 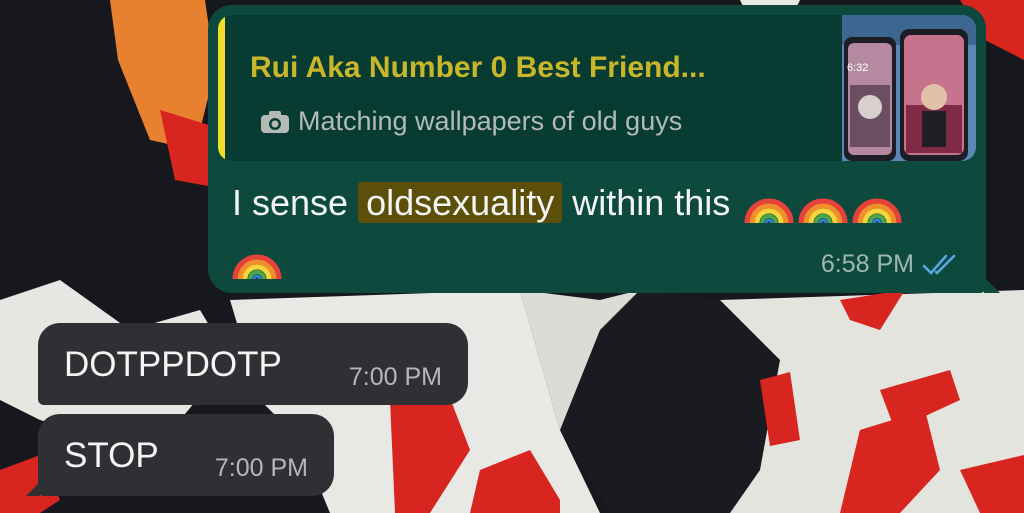 I want to click on camera-icon, so click(x=275, y=121).